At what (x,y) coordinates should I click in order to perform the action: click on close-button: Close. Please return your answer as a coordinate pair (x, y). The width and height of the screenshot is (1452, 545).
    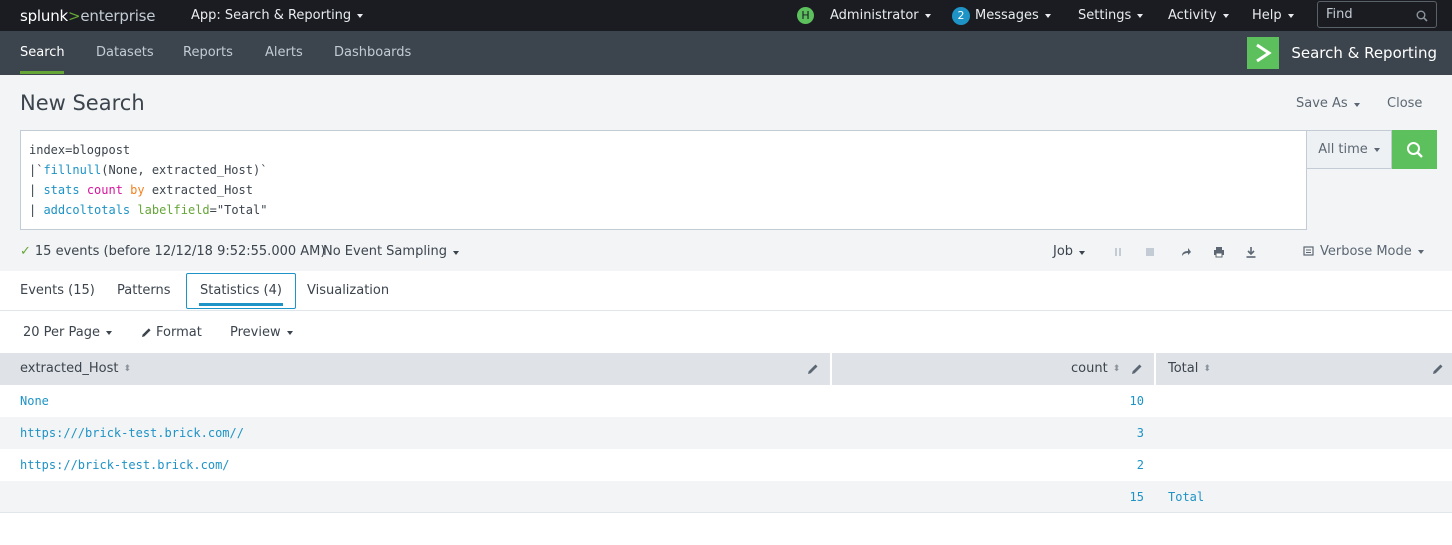
    Looking at the image, I should click on (1404, 103).